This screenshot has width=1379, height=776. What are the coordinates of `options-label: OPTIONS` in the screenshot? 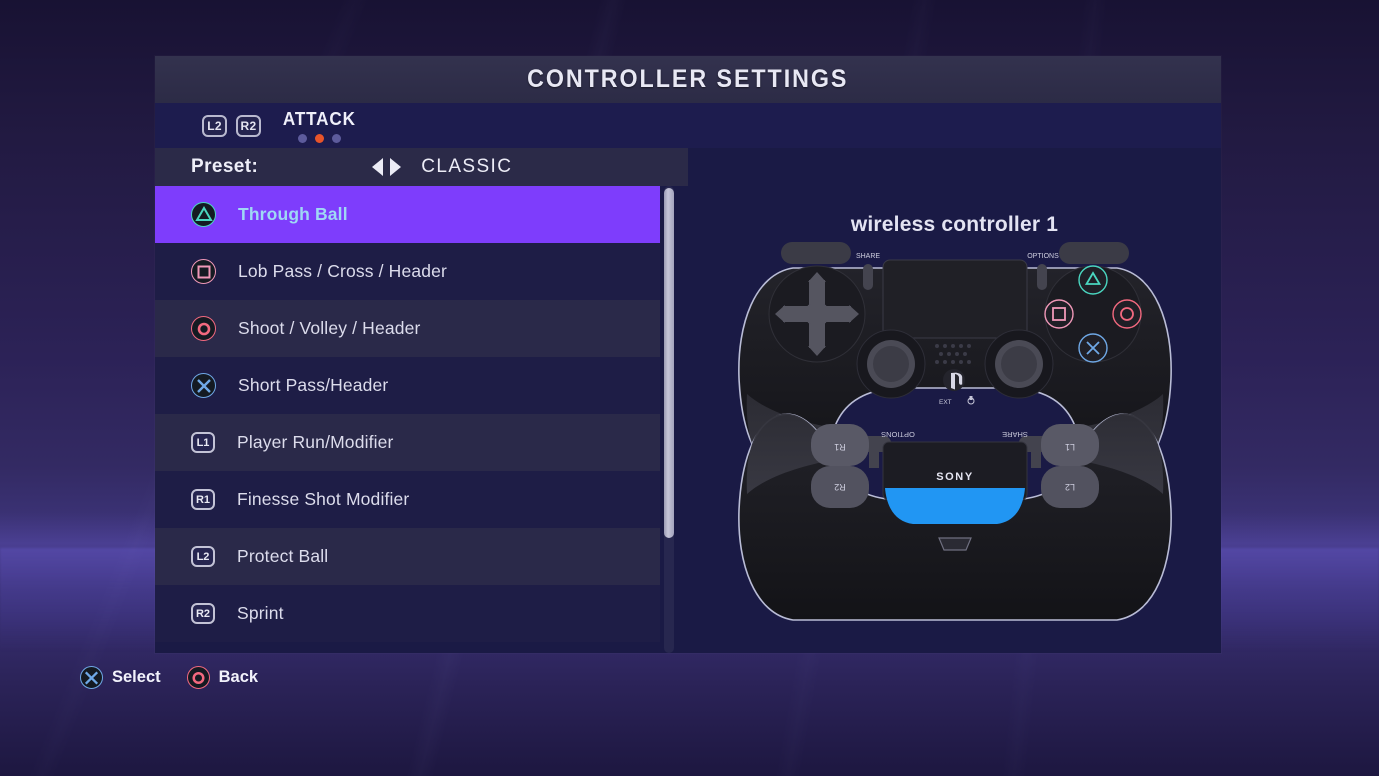 It's located at (1043, 256).